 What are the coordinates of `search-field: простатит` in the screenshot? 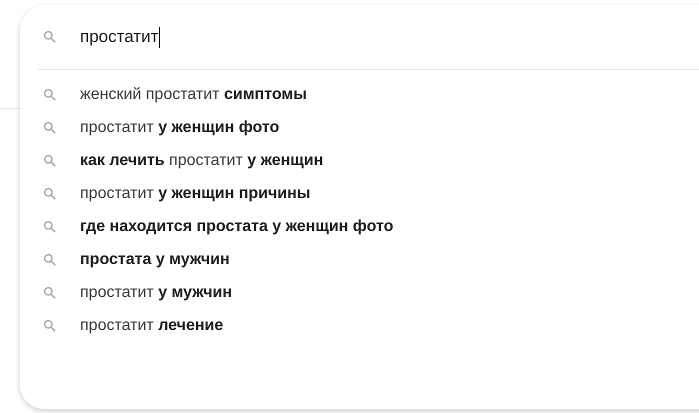 It's located at (120, 37).